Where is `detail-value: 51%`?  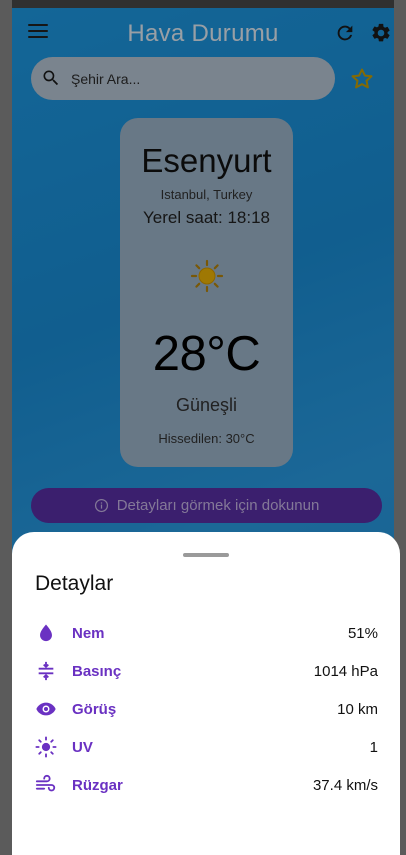 detail-value: 51% is located at coordinates (362, 633).